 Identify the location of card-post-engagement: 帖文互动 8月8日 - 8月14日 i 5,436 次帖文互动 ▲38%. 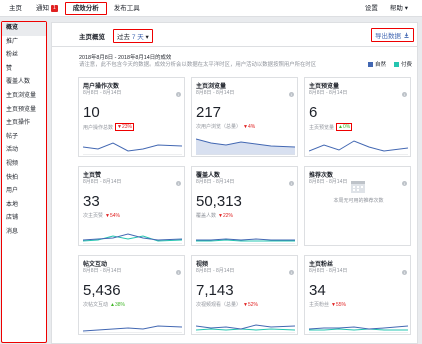
(131, 295).